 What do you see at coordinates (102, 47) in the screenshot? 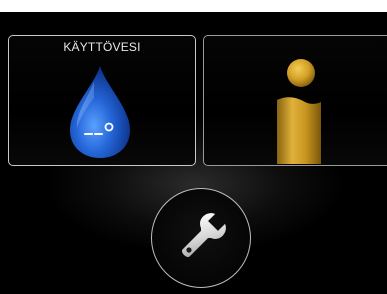
I see `hot-water-label: KÄYTTÖVESI` at bounding box center [102, 47].